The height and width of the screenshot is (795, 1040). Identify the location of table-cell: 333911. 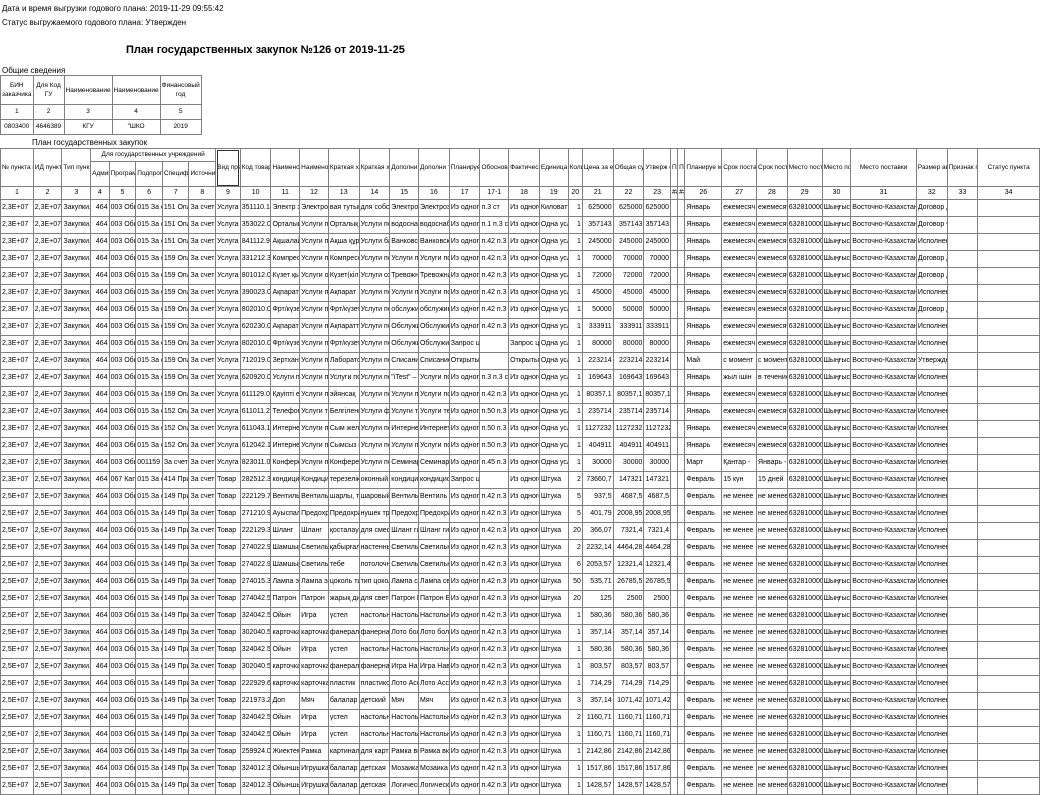
(597, 327).